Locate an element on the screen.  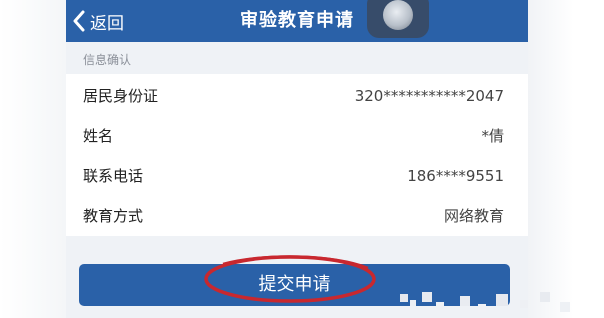
info-label: 联系电话 is located at coordinates (113, 176).